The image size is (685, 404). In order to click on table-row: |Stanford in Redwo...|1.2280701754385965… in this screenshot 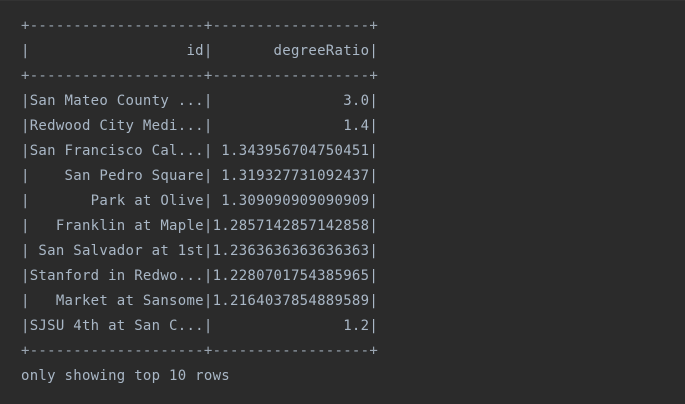, I will do `click(200, 276)`.